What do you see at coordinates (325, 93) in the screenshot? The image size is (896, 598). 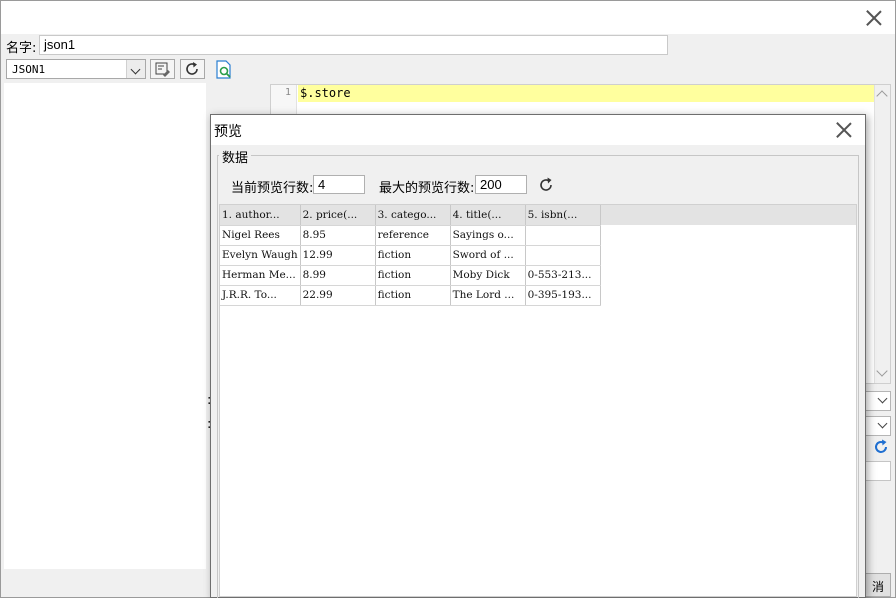 I see `code-line: $.store` at bounding box center [325, 93].